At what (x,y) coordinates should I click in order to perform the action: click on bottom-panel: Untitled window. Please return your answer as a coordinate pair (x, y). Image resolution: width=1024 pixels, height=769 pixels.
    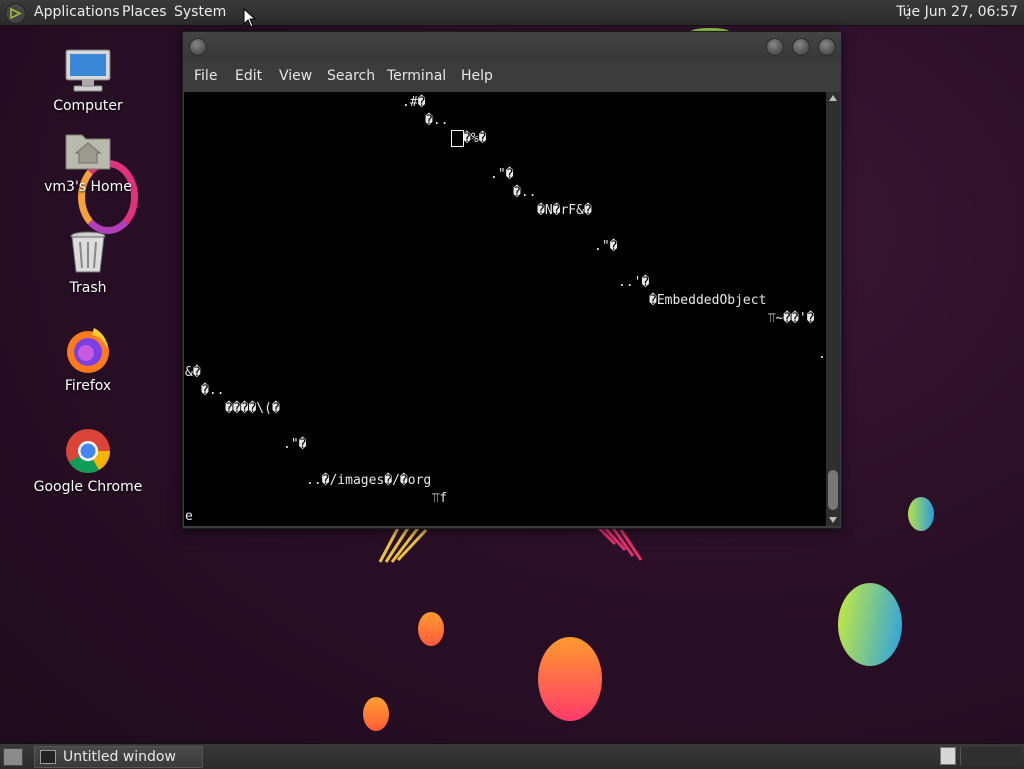
    Looking at the image, I should click on (512, 756).